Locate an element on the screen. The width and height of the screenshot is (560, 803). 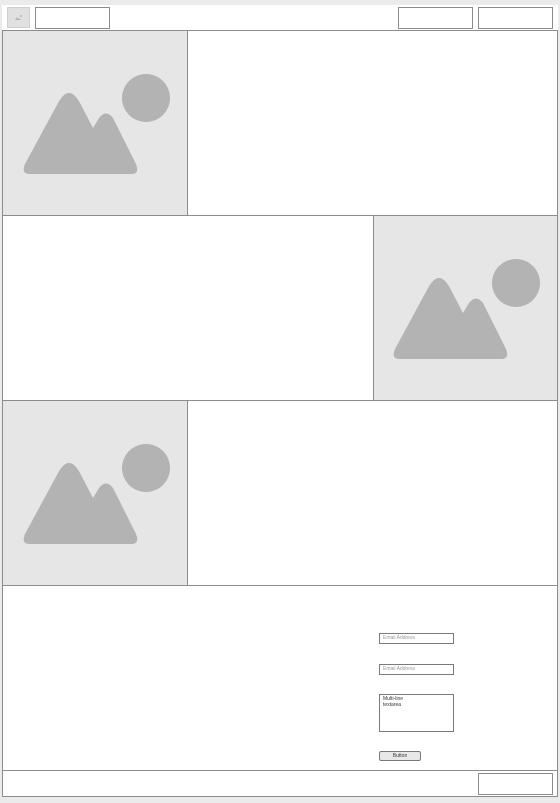
submit-button: Button is located at coordinates (400, 756).